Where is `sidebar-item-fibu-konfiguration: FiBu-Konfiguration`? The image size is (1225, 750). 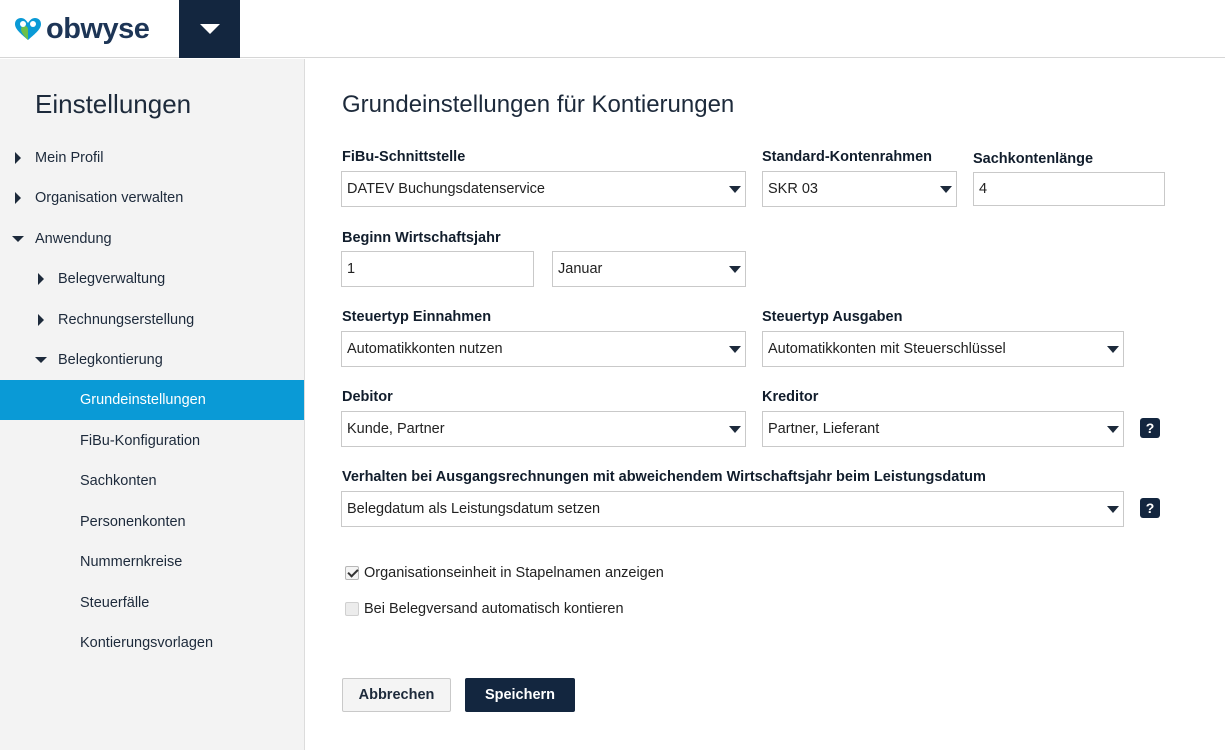 sidebar-item-fibu-konfiguration: FiBu-Konfiguration is located at coordinates (152, 441).